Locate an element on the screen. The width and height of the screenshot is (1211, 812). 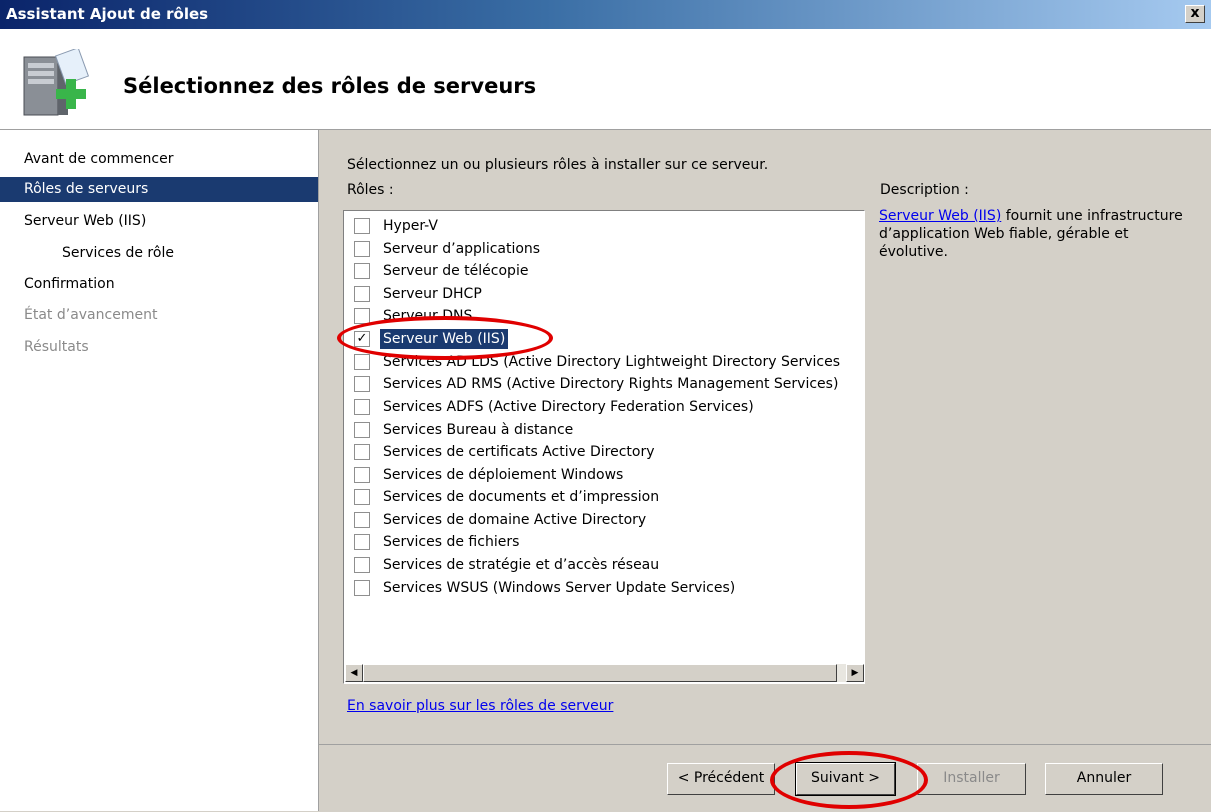
sidebar-item-resultats: Résultats is located at coordinates (159, 347).